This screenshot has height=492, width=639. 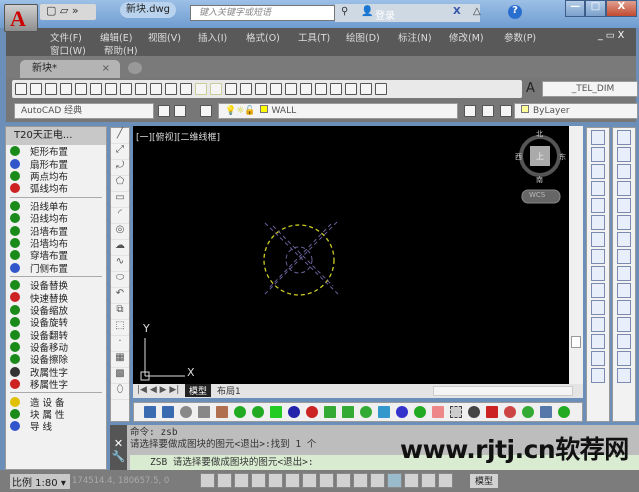 I want to click on calculator-icon, so click(x=366, y=89).